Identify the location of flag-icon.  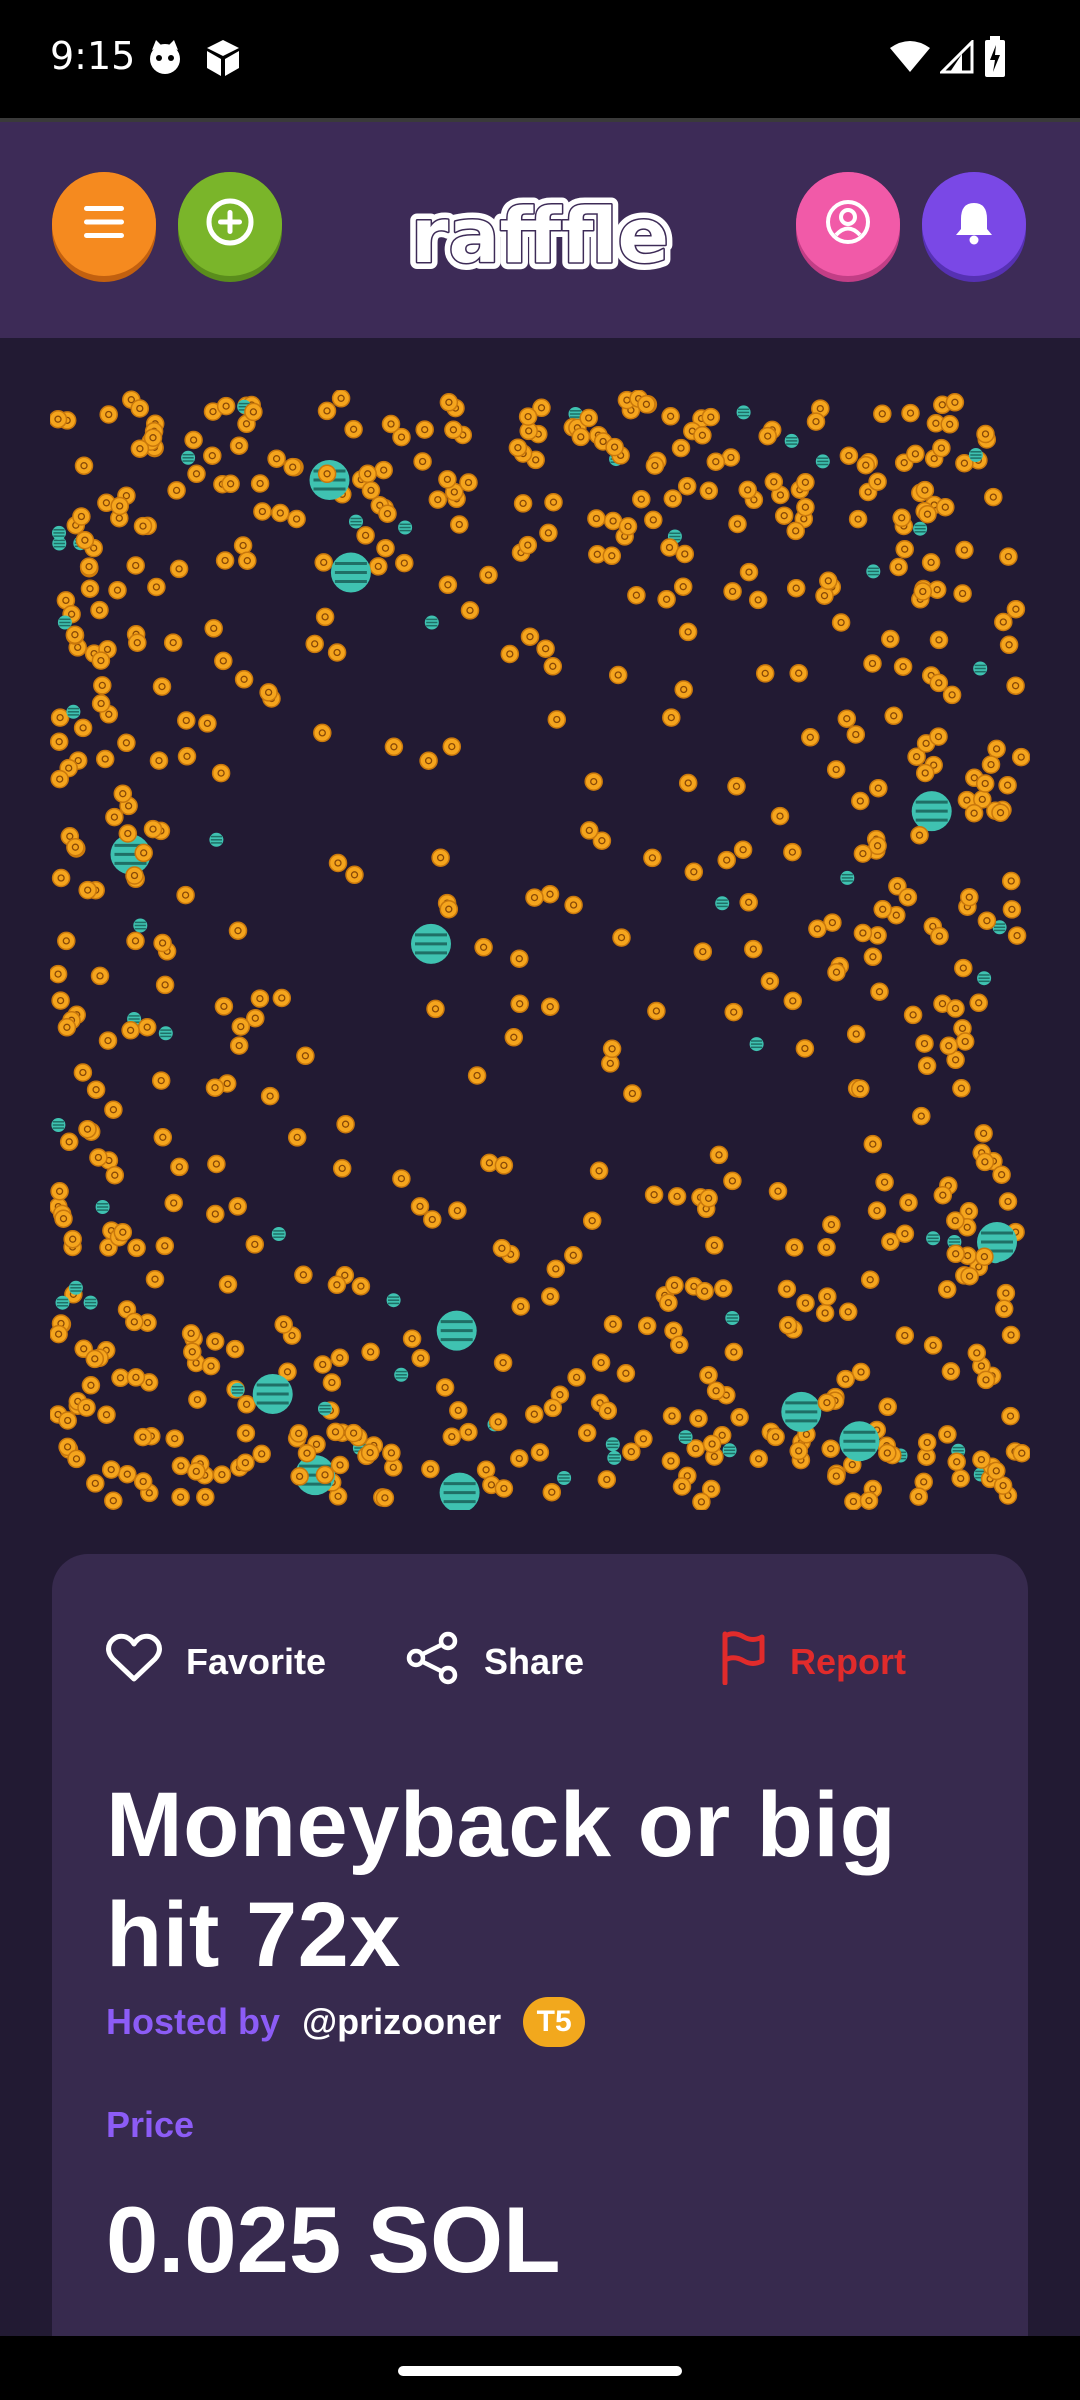
(755, 1662).